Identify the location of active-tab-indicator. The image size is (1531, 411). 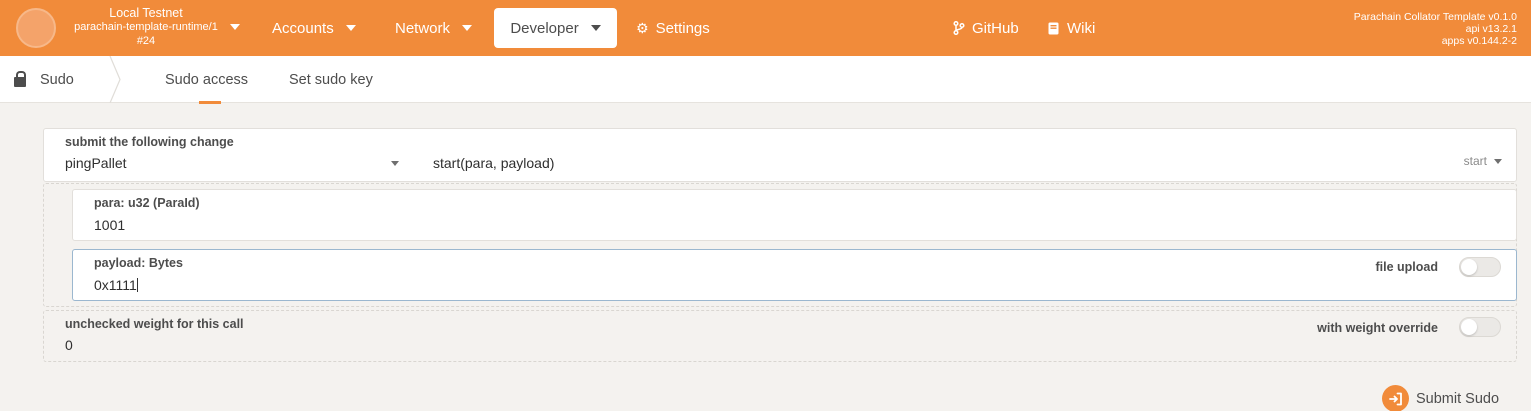
(210, 102).